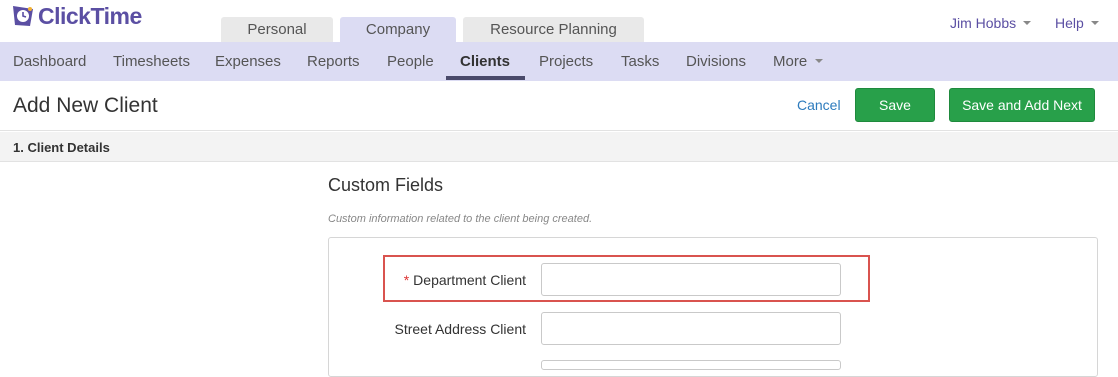 The width and height of the screenshot is (1118, 377). What do you see at coordinates (1069, 23) in the screenshot?
I see `help-label: Help` at bounding box center [1069, 23].